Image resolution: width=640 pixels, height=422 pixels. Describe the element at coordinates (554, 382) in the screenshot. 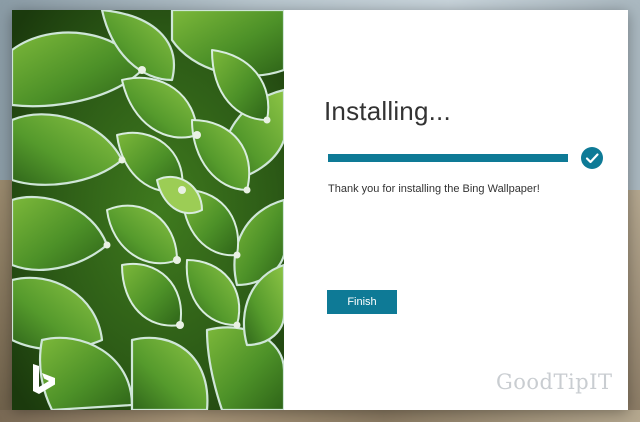

I see `site-watermark: GoodTipIT` at that location.